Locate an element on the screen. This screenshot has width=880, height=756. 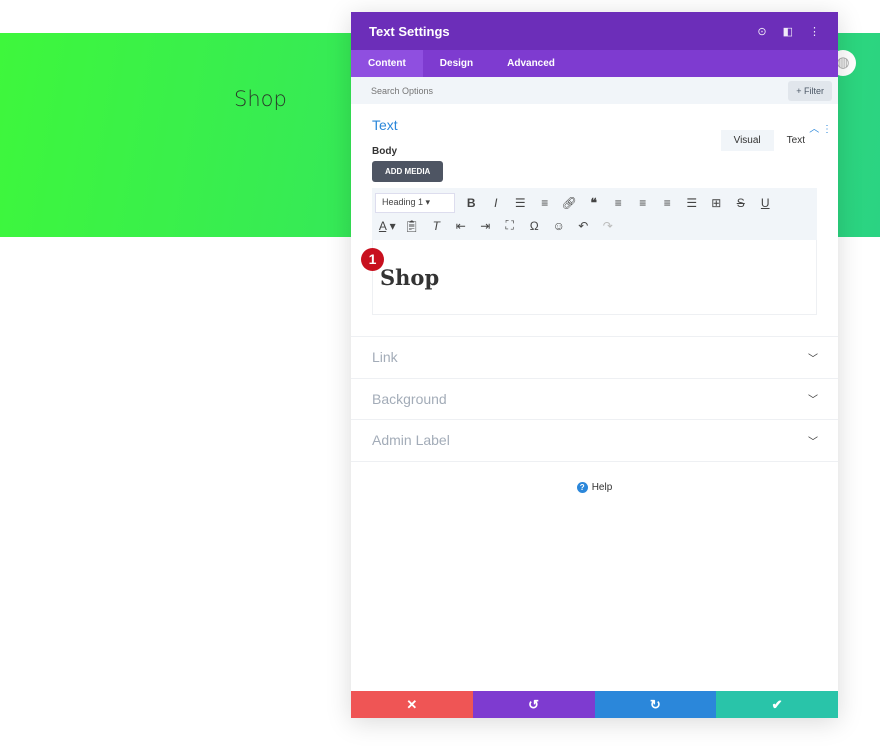
cancel-button: ✕ is located at coordinates (412, 704).